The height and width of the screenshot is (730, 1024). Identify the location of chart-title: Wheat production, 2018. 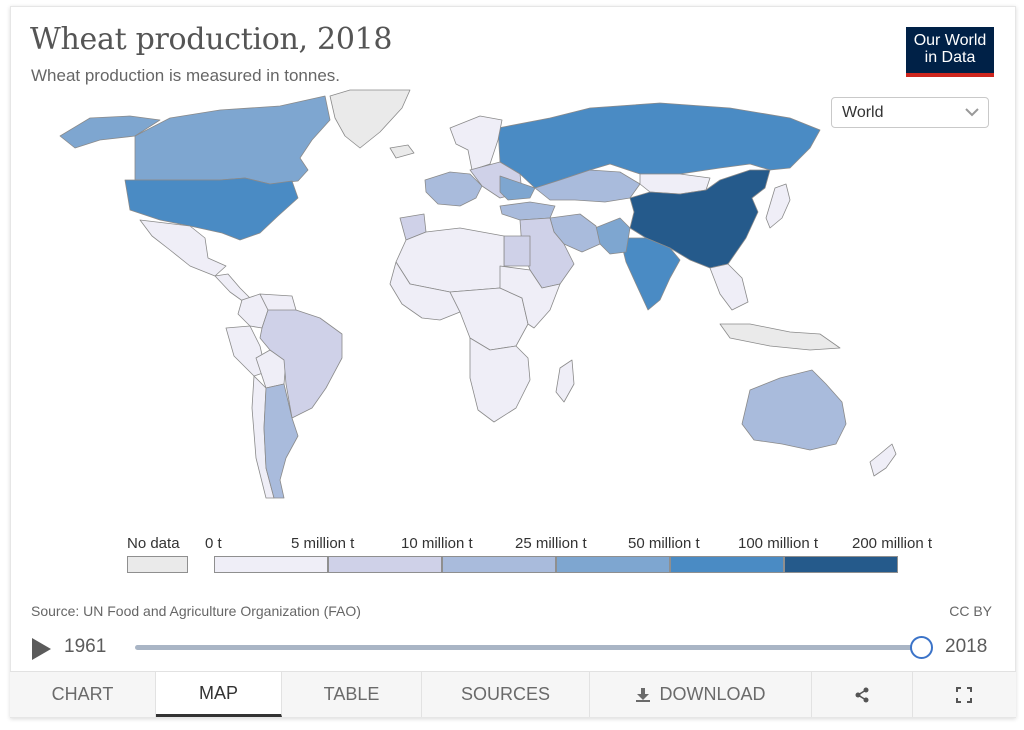
(211, 39).